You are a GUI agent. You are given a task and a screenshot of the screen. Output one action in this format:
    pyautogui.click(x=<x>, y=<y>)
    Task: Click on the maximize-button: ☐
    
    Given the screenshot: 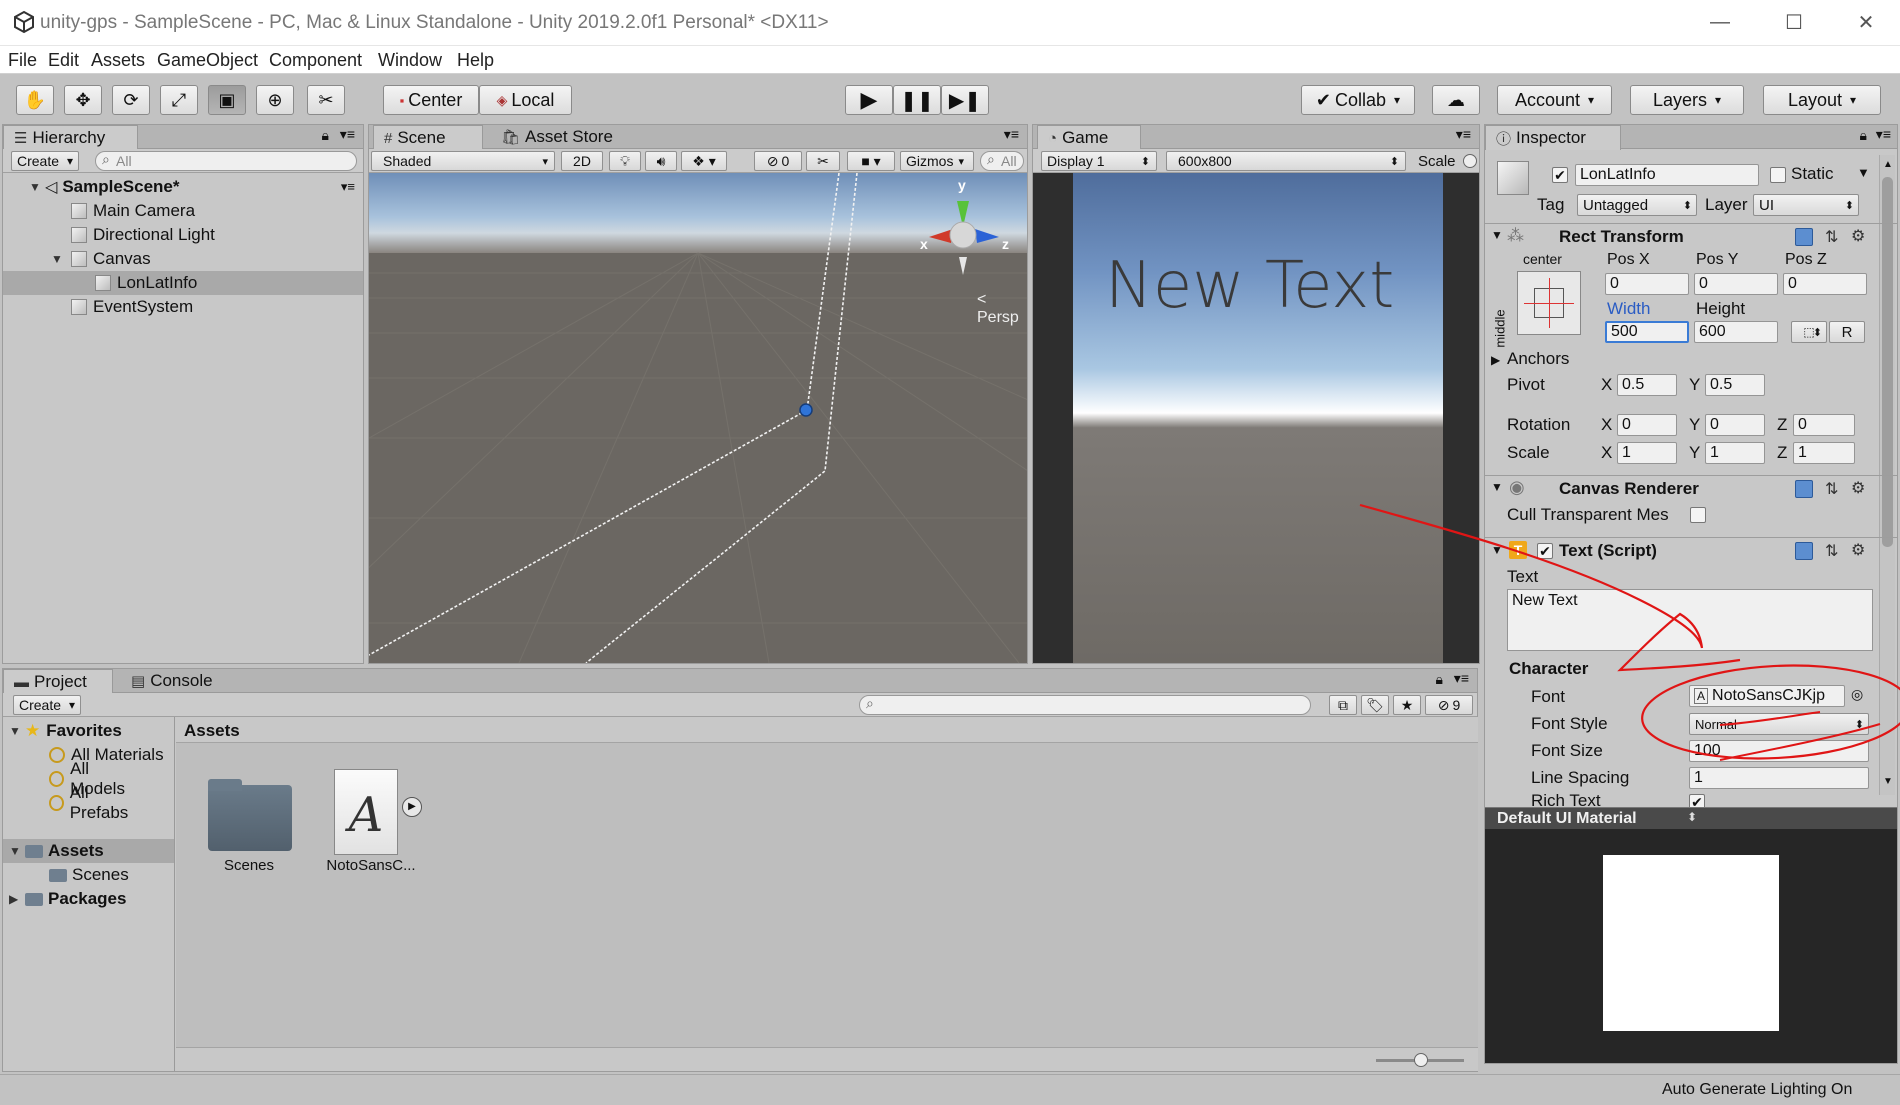 What is the action you would take?
    pyautogui.click(x=1794, y=22)
    